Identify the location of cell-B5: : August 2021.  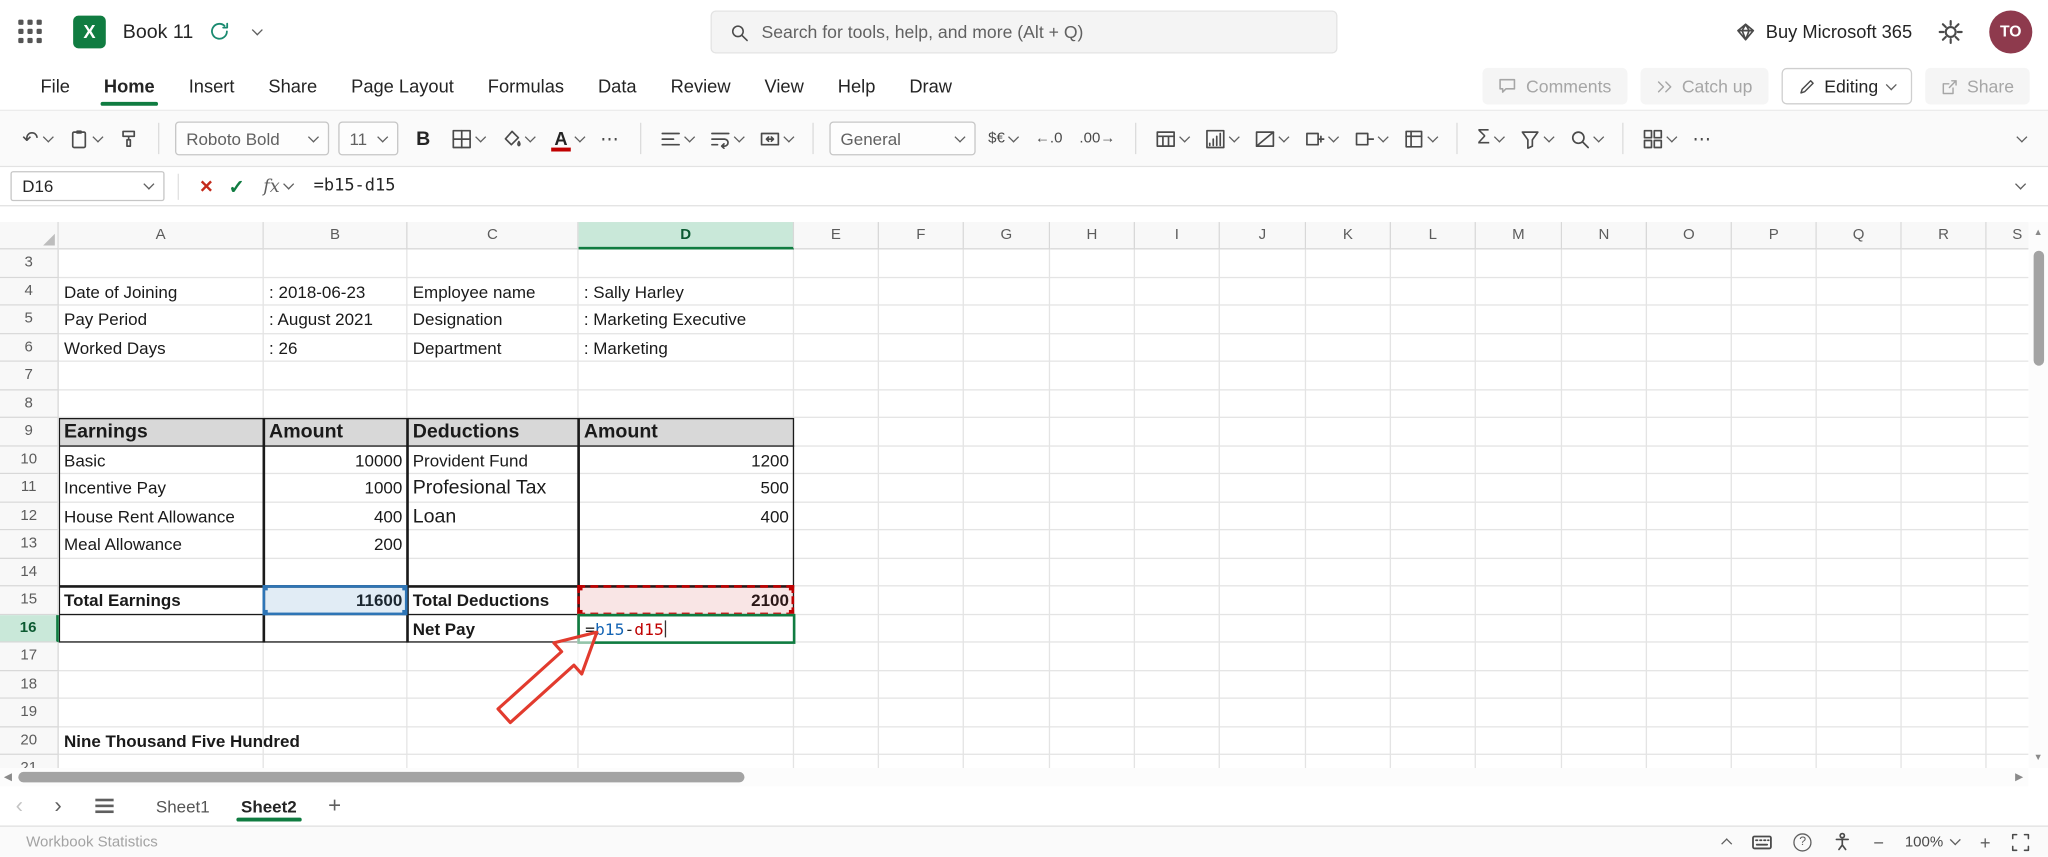
(336, 320).